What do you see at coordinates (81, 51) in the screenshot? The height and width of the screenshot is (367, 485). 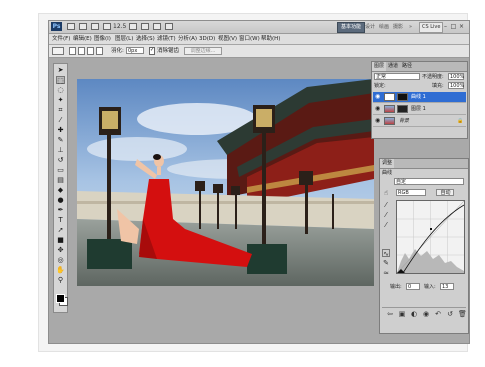 I see `add-selection-icon` at bounding box center [81, 51].